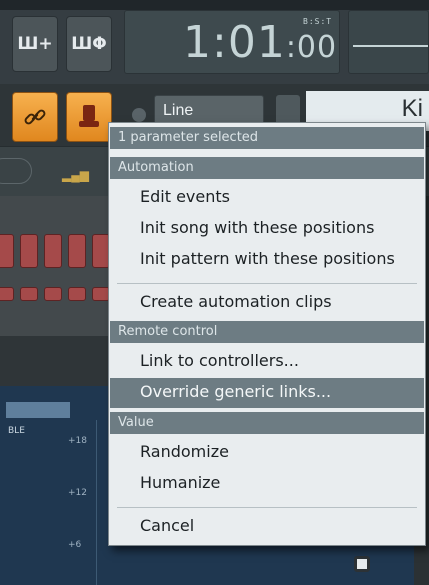 This screenshot has height=585, width=429. What do you see at coordinates (267, 423) in the screenshot?
I see `section-header-value: Value` at bounding box center [267, 423].